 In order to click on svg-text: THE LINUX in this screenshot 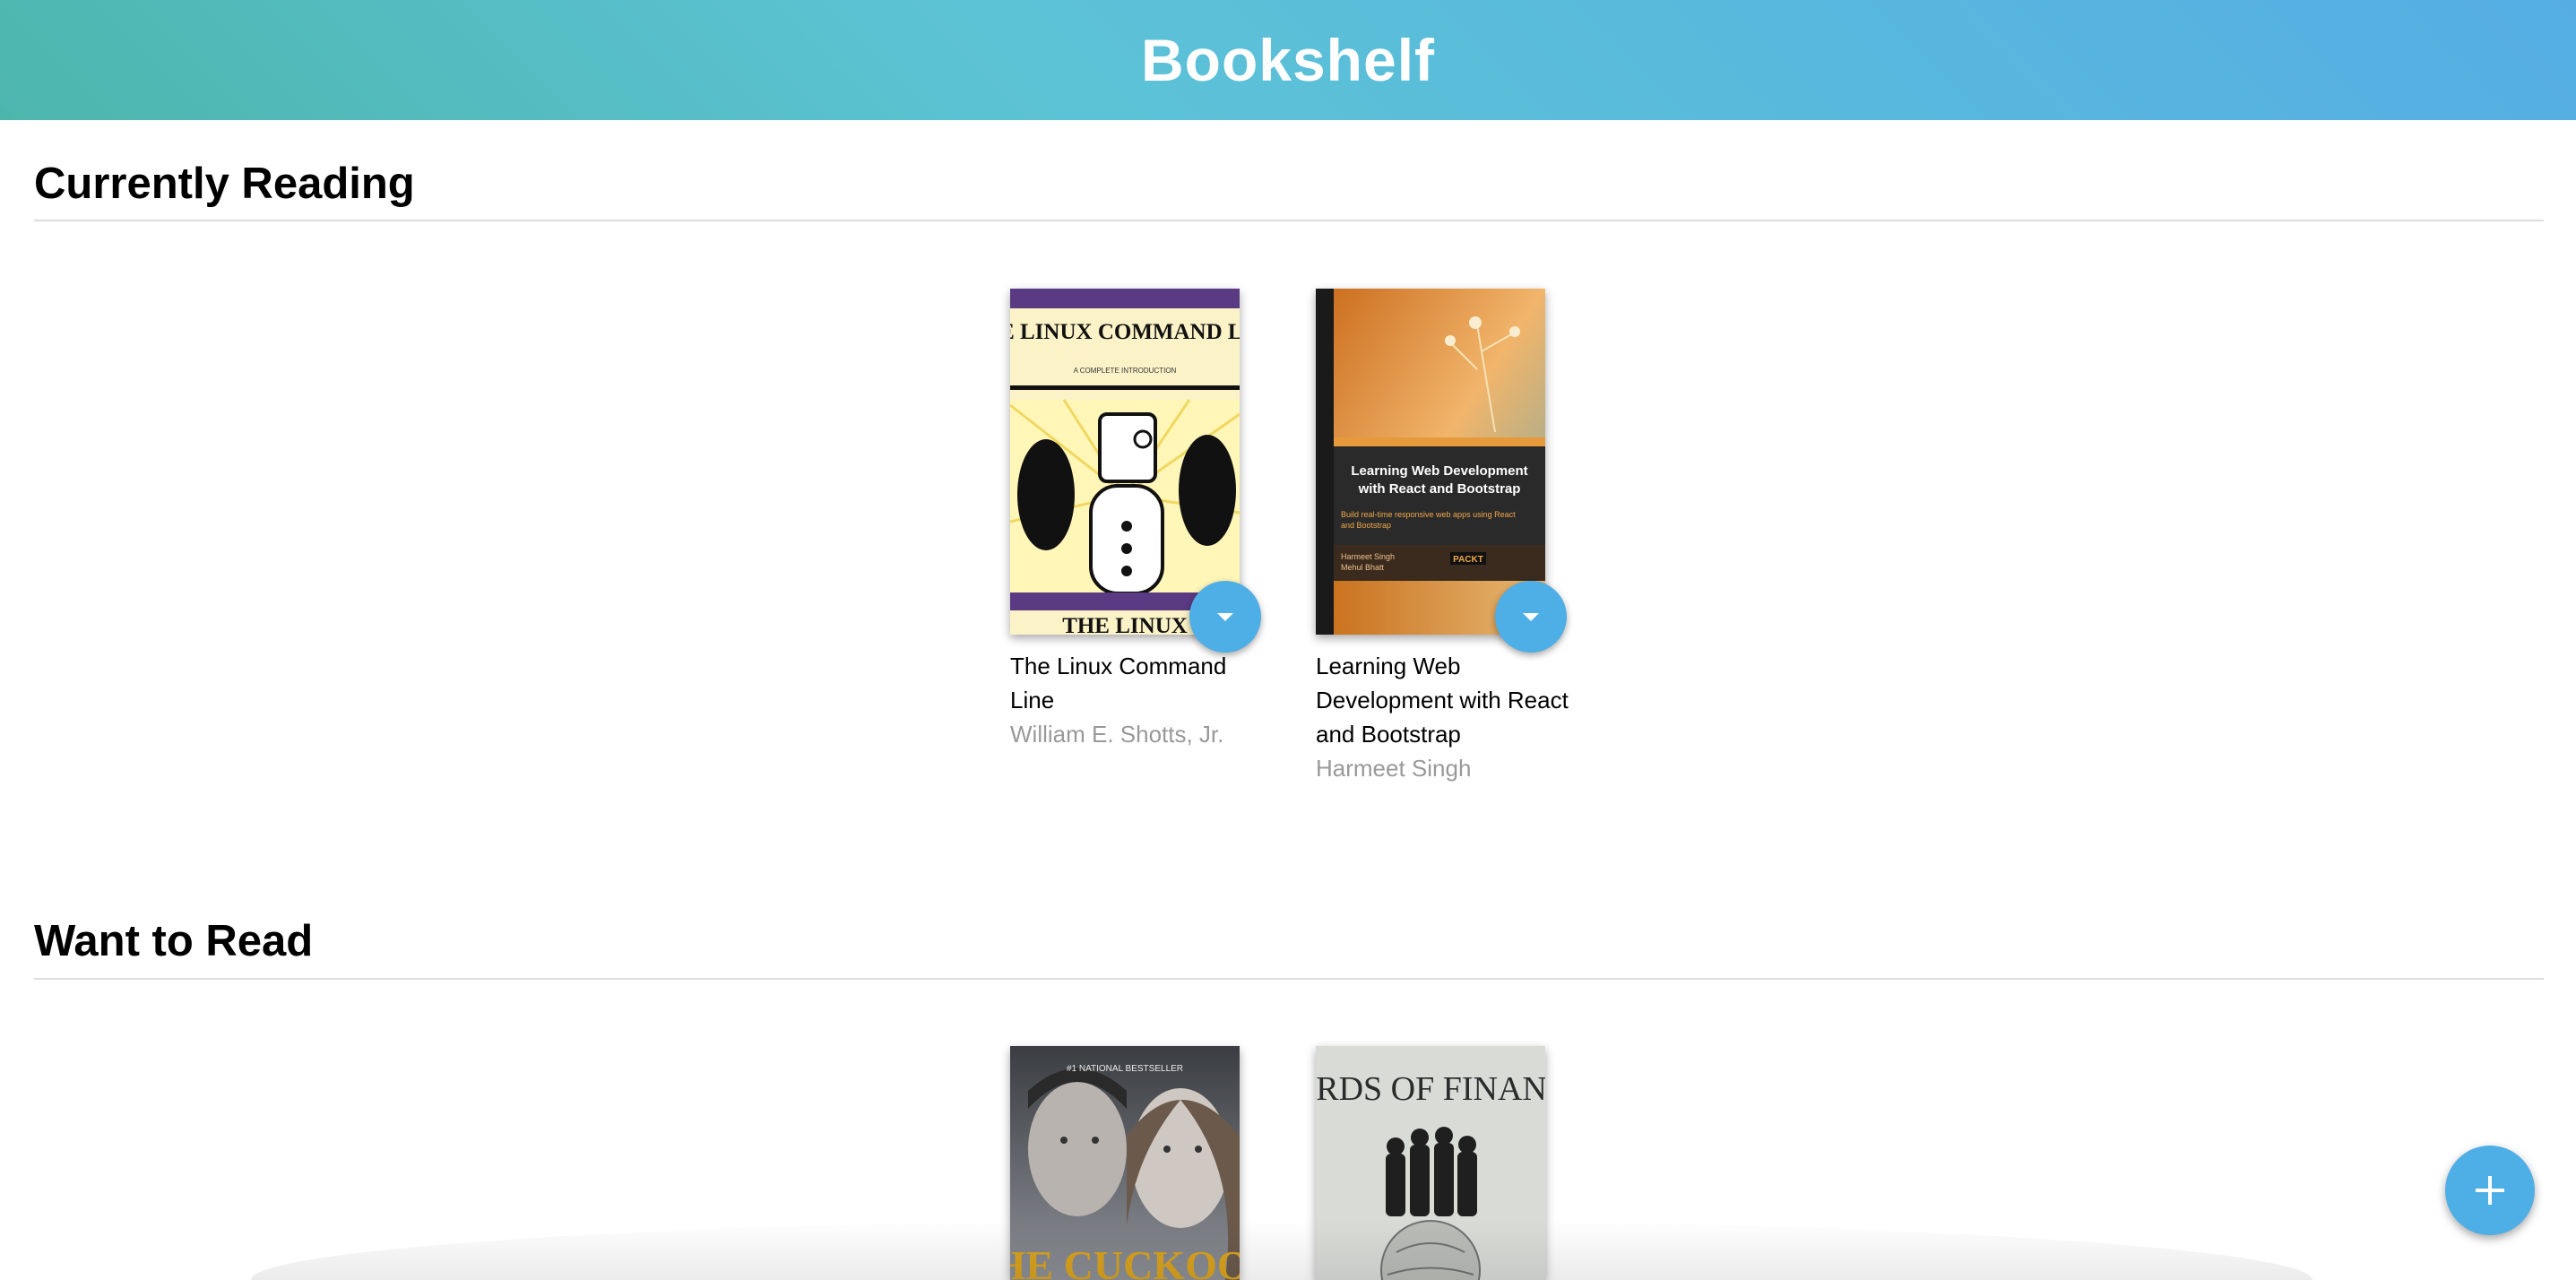, I will do `click(1125, 625)`.